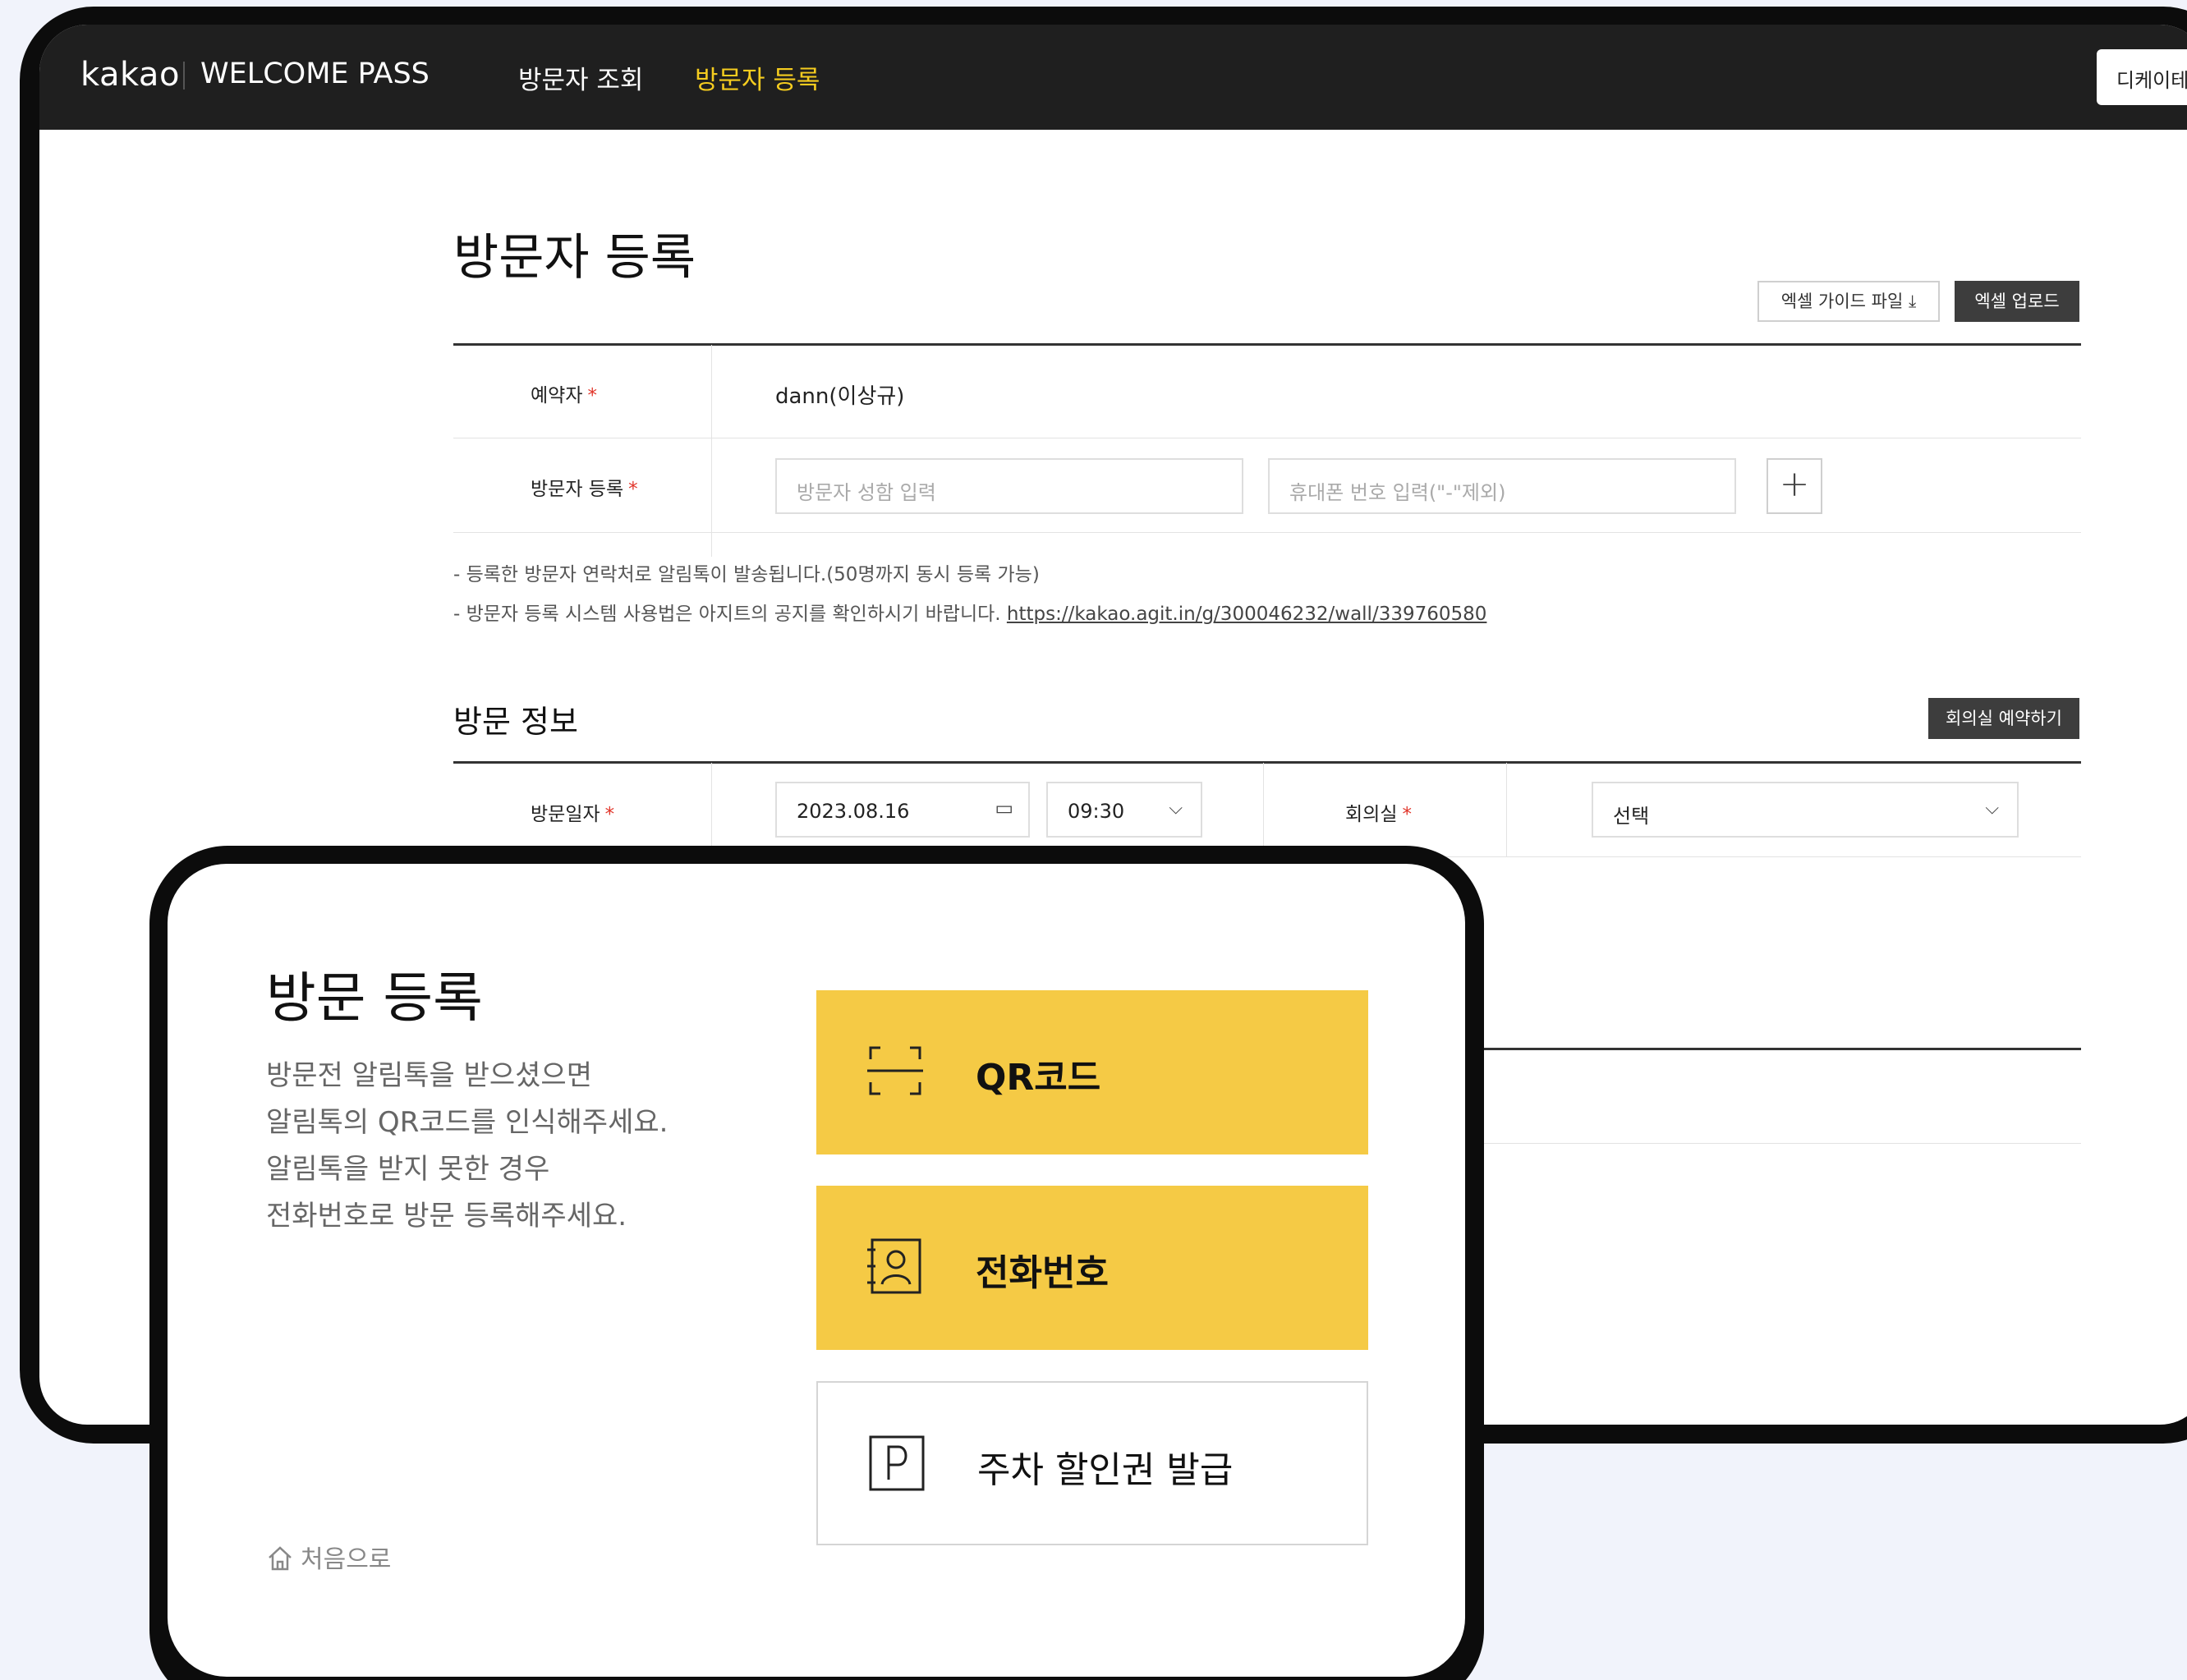 The width and height of the screenshot is (2187, 1680). Describe the element at coordinates (840, 396) in the screenshot. I see `reserver-value: dann(이상규)` at that location.